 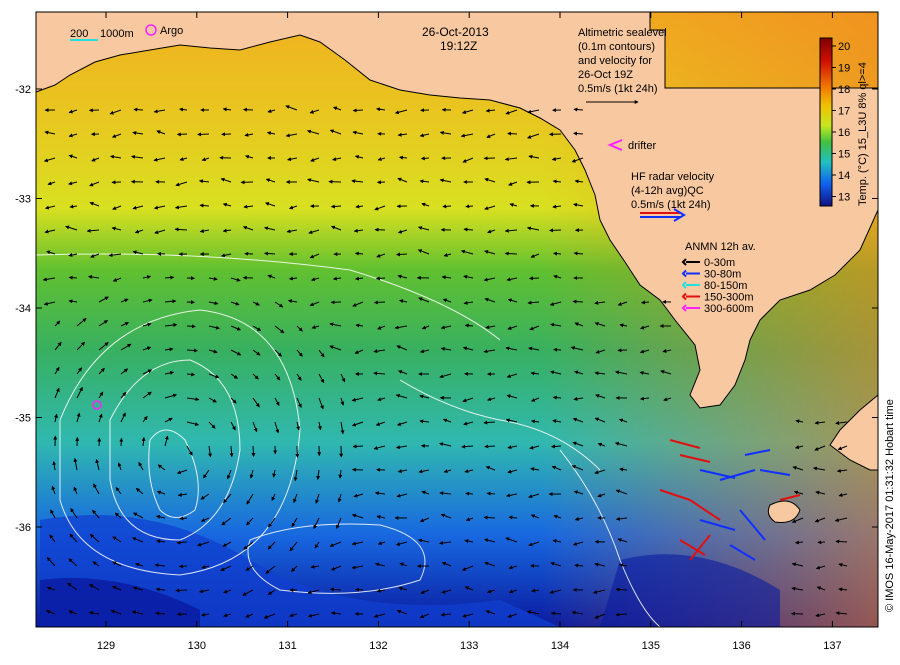 I want to click on colorbar-tick-label: 16, so click(x=844, y=133).